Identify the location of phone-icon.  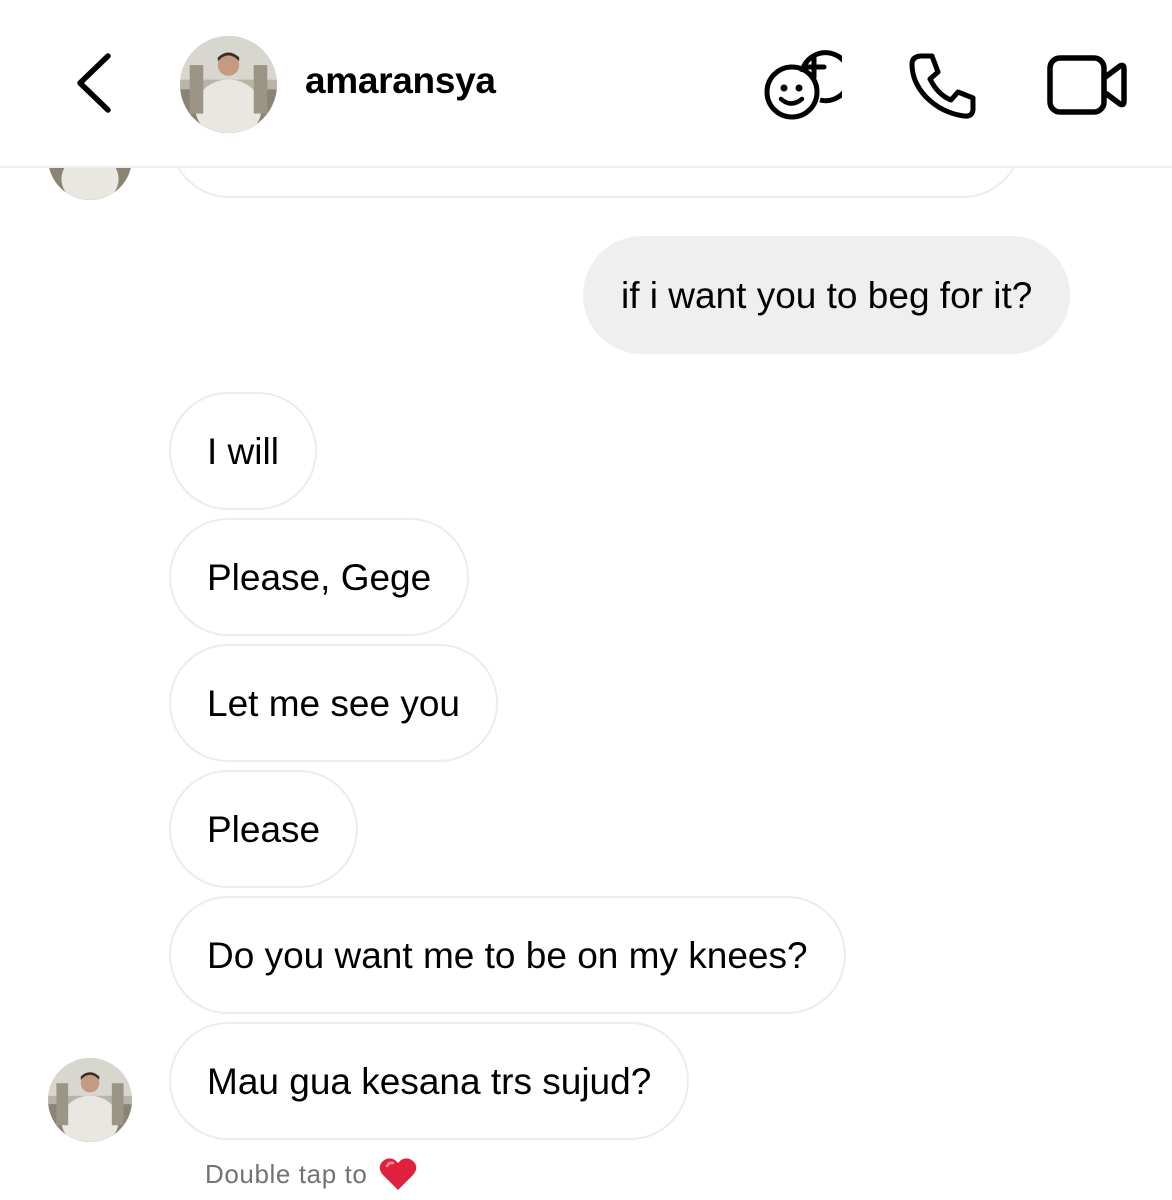
(942, 86).